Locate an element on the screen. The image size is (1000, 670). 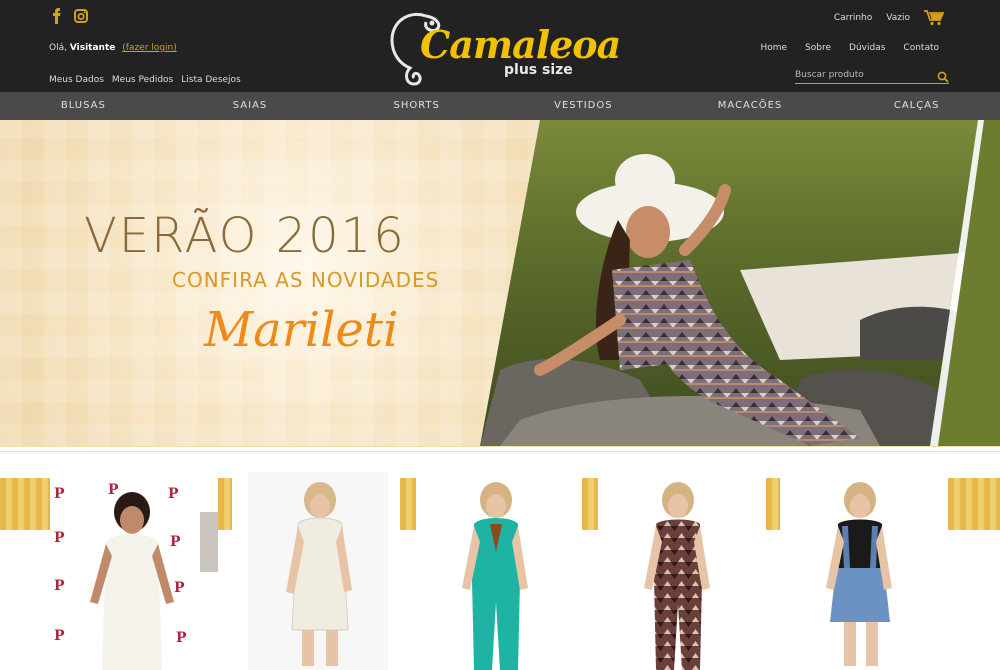
category-blusas: BLUSAS is located at coordinates (83, 106).